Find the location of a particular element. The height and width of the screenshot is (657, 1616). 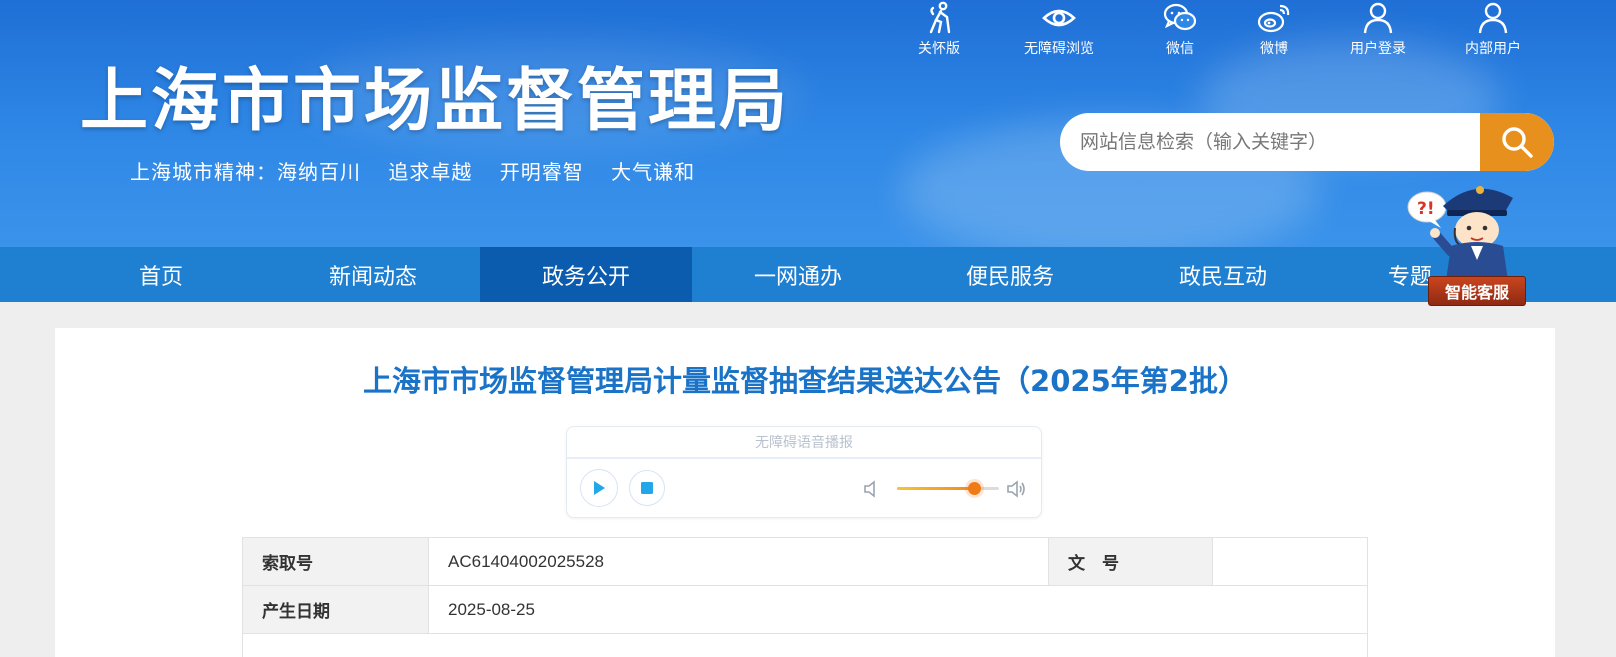

site-title: 上海市市场监督管理局 is located at coordinates (435, 102).